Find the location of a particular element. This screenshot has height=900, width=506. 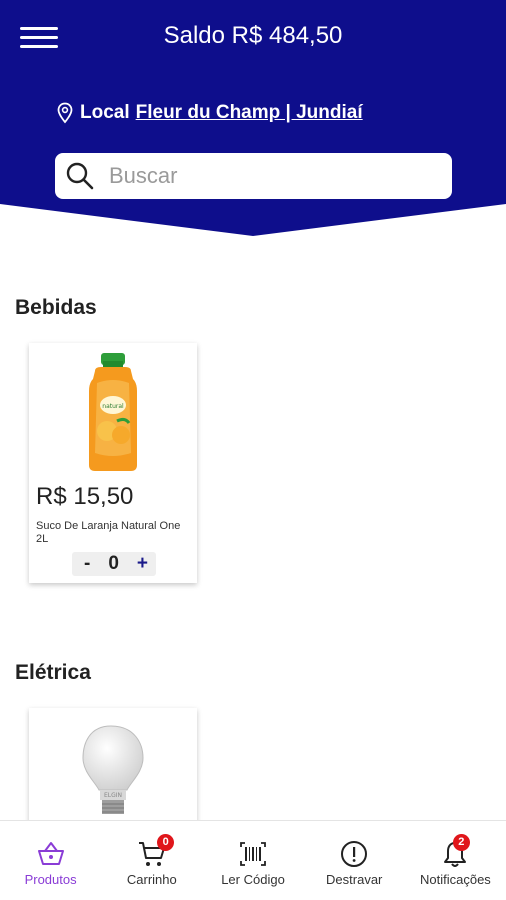

location-link: Fleur du Champ | Jundiaí is located at coordinates (249, 113).